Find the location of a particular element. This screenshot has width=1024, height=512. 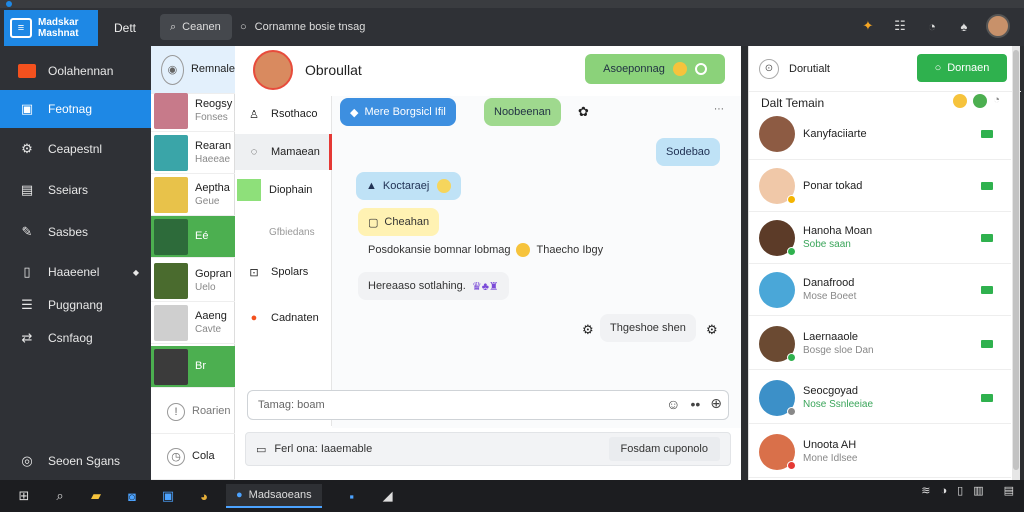

subnav-item-3: Gfbiedans is located at coordinates (283, 232).